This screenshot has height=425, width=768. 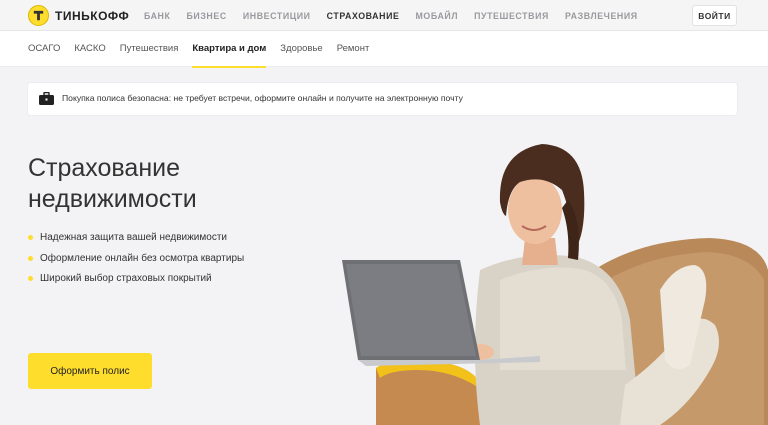 I want to click on logo: ТИНЬКОФФ, so click(x=78, y=15).